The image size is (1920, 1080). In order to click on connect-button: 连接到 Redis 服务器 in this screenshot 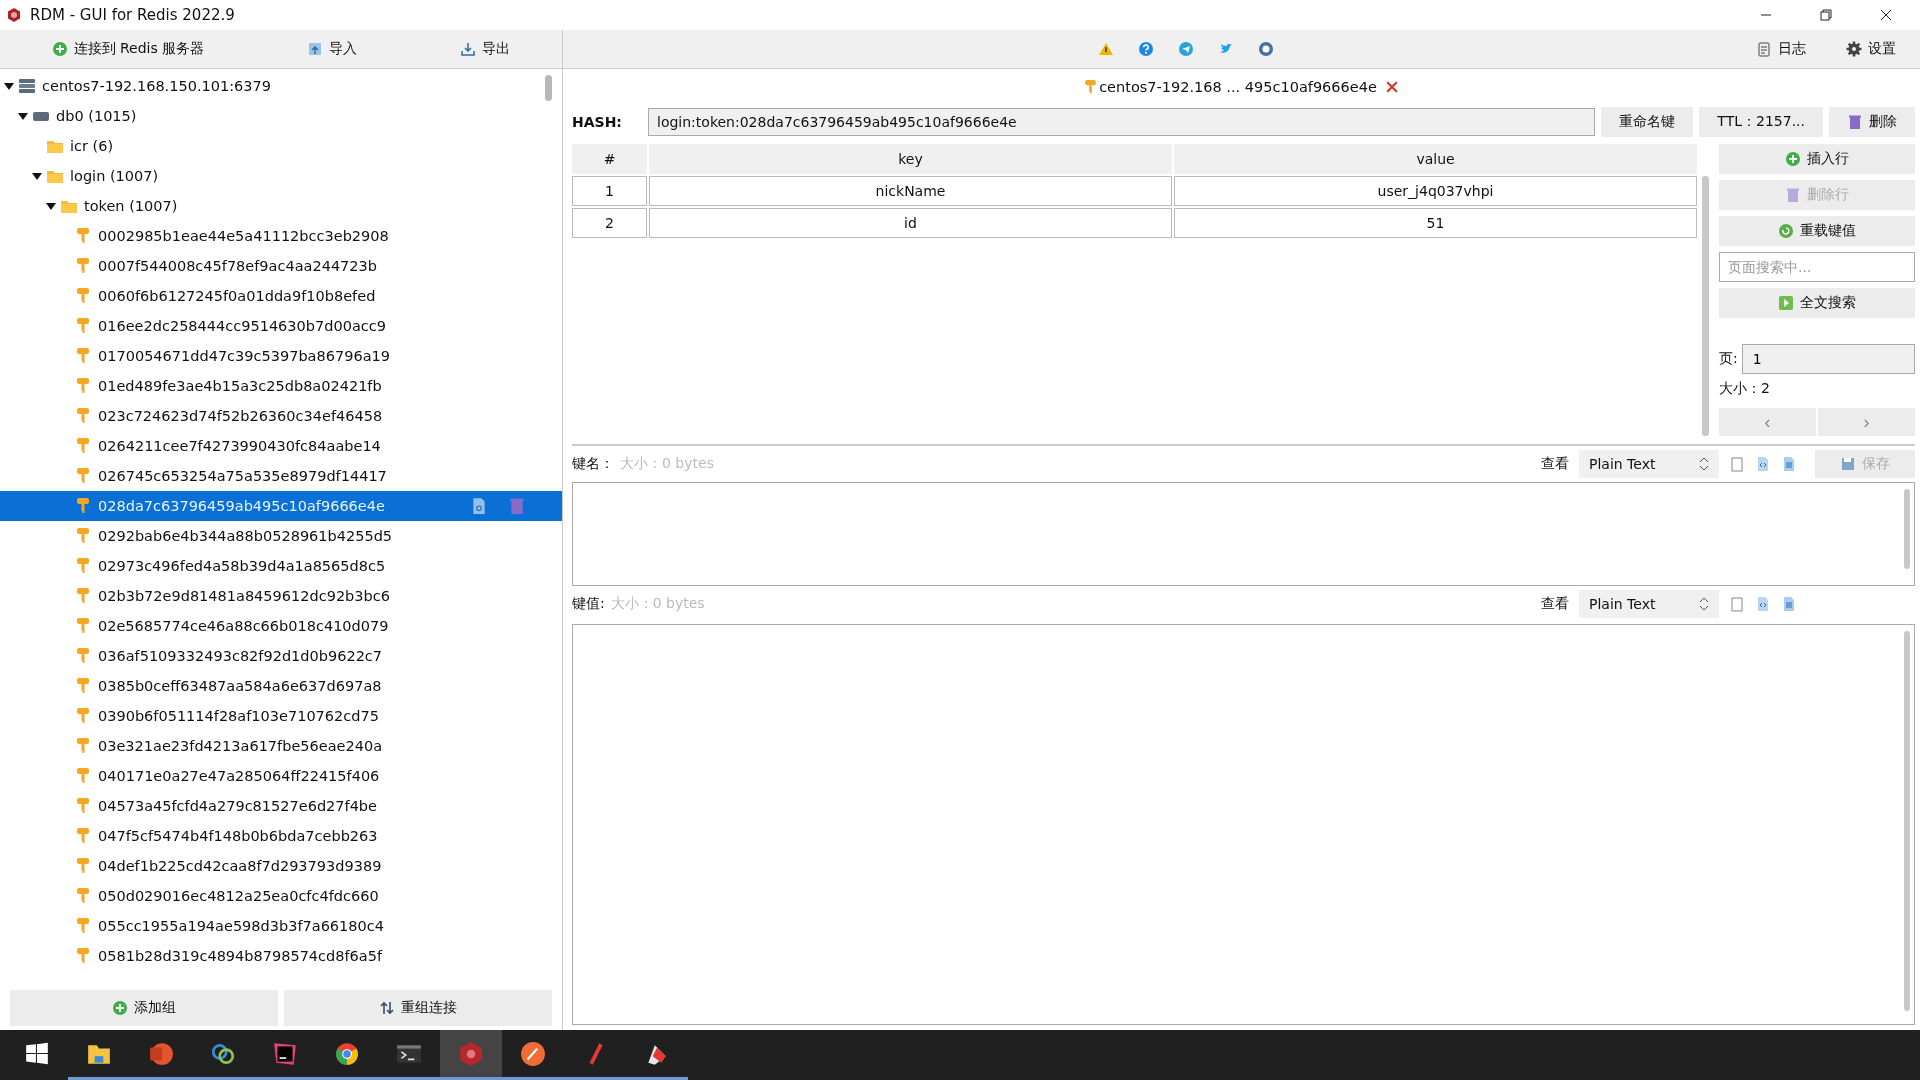, I will do `click(128, 49)`.